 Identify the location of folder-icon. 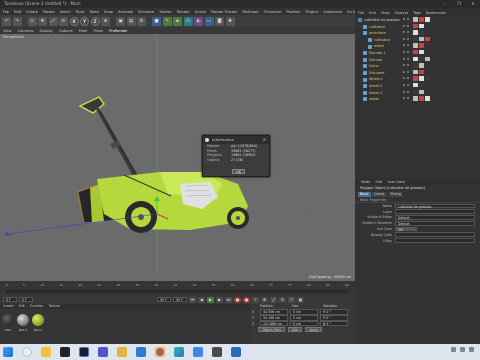
(122, 352).